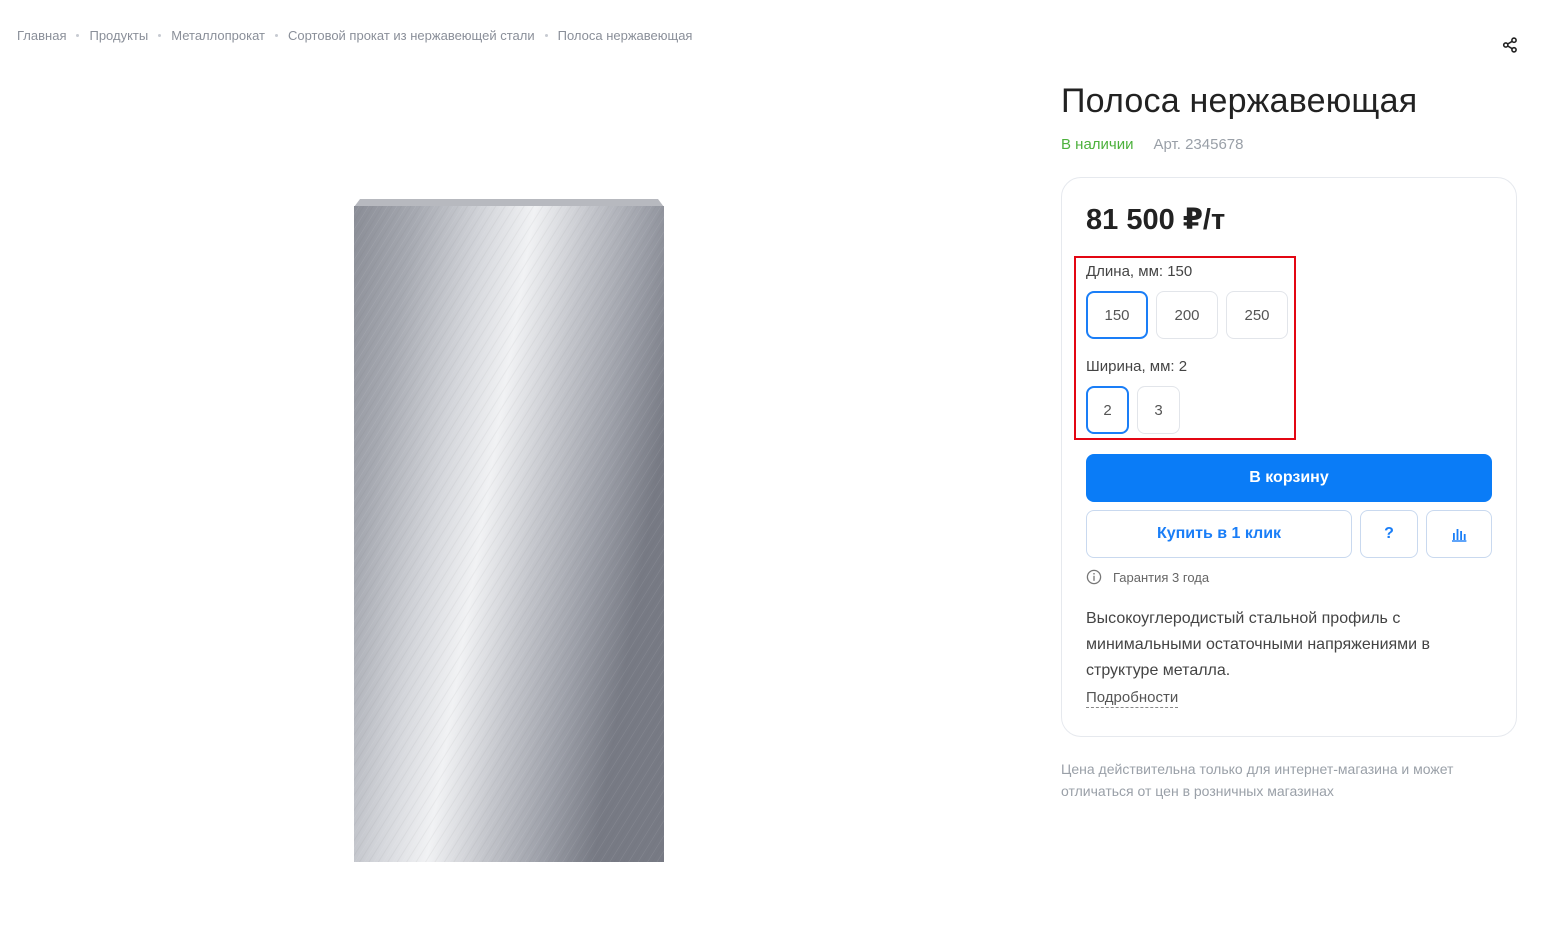 This screenshot has height=931, width=1550. I want to click on product-meta: В наличии Арт. 2345678, so click(1152, 144).